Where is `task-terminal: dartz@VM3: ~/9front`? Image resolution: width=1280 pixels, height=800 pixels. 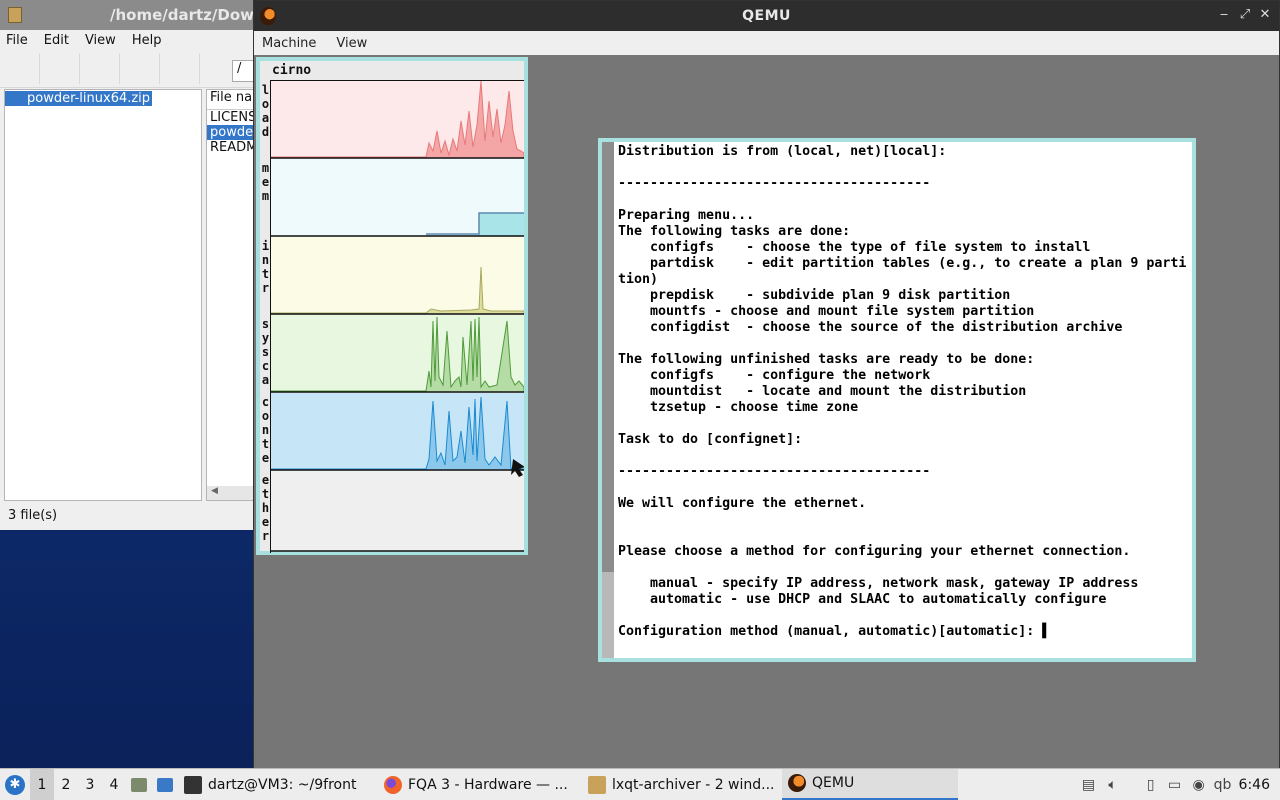 task-terminal: dartz@VM3: ~/9front is located at coordinates (276, 784).